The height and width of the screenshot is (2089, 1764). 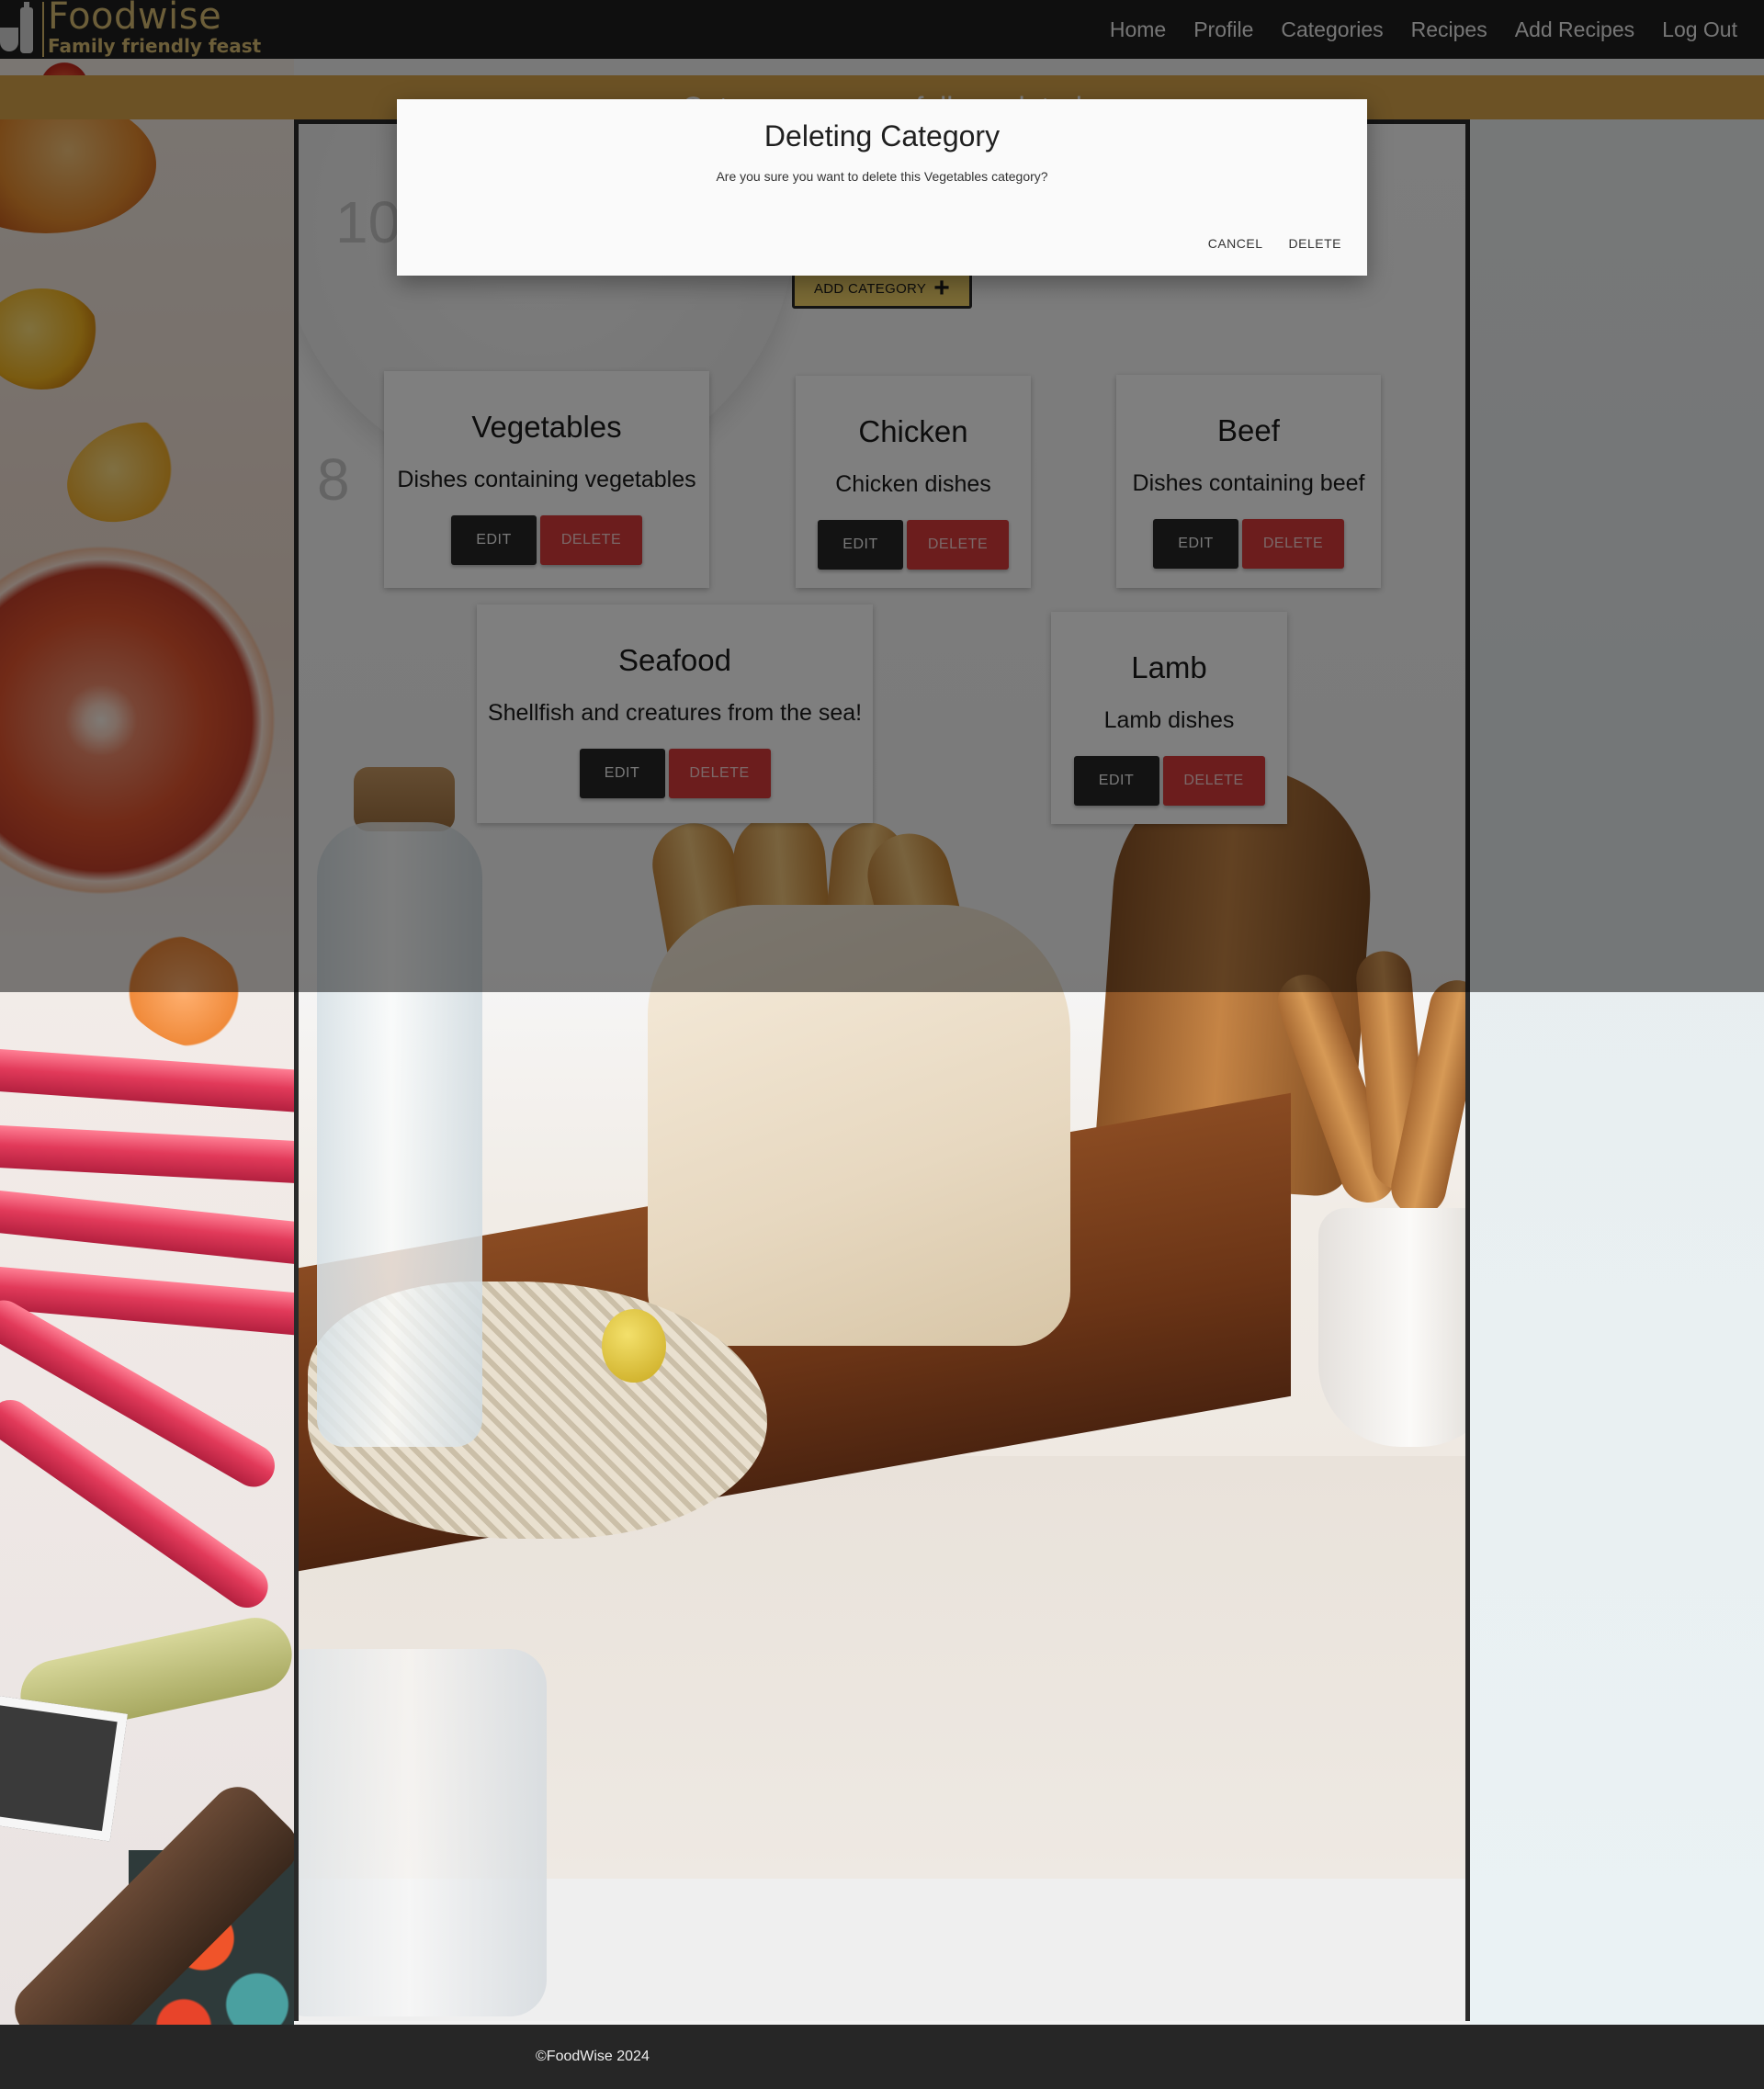 I want to click on site-footer: ©FoodWise 2024, so click(x=882, y=2057).